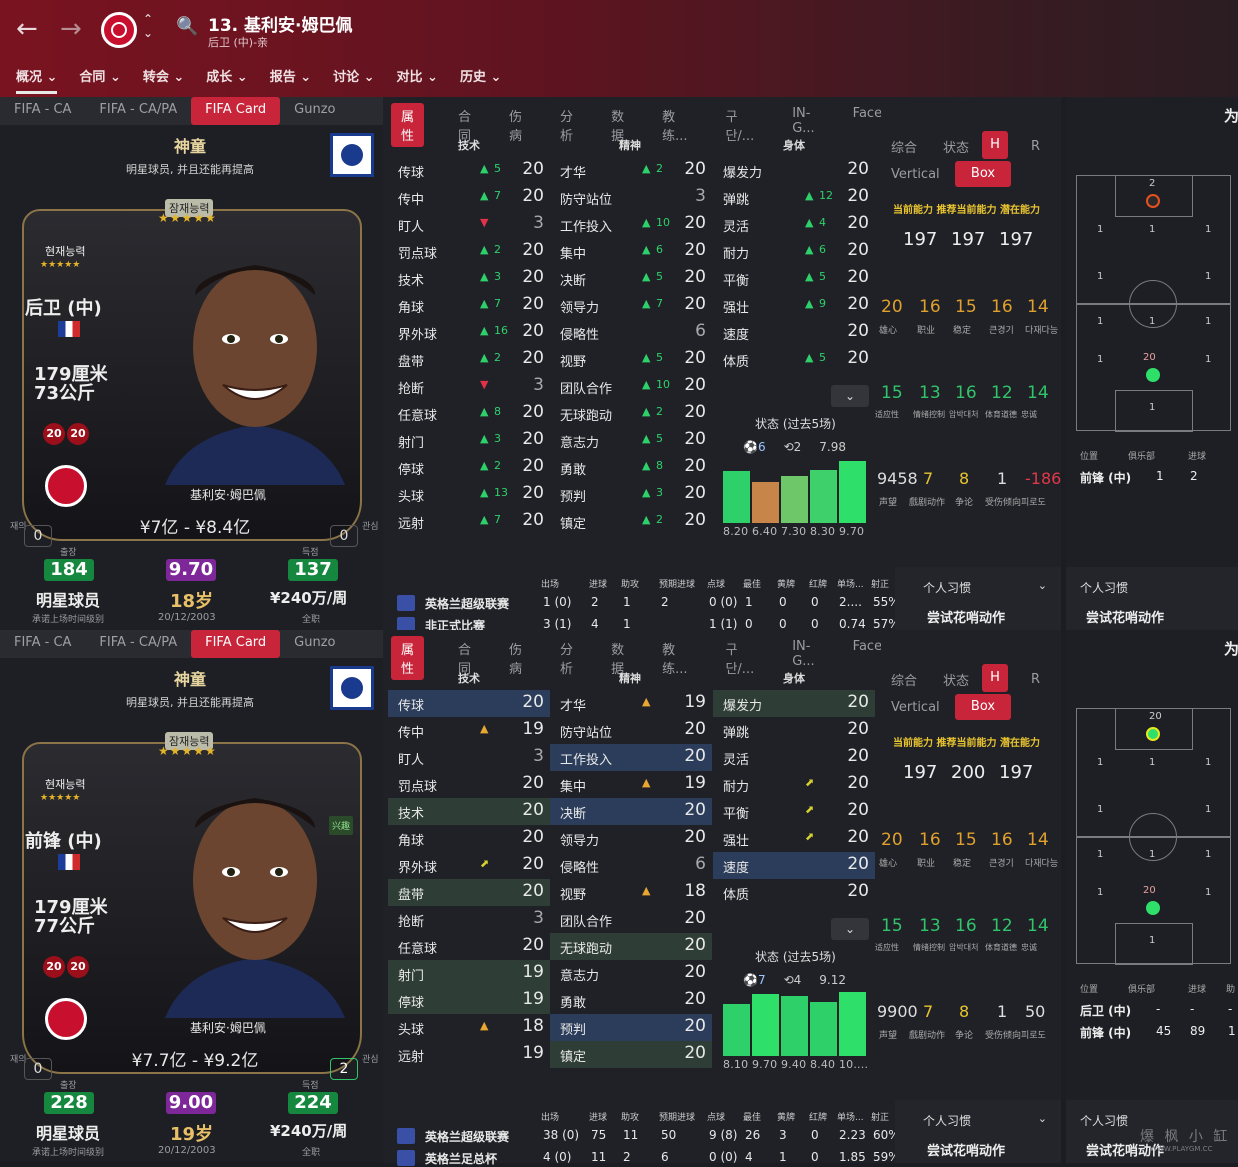 The width and height of the screenshot is (1238, 1167). What do you see at coordinates (723, 1135) in the screenshot?
I see `stat-cell: 9 (8)` at bounding box center [723, 1135].